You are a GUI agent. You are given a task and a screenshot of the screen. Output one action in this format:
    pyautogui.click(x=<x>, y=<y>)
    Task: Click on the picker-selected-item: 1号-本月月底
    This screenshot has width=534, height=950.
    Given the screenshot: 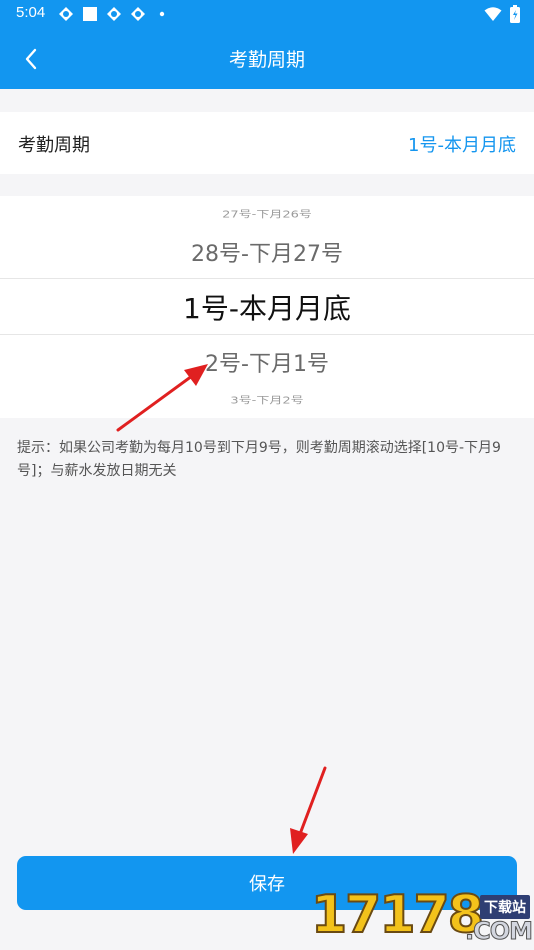 What is the action you would take?
    pyautogui.click(x=267, y=307)
    